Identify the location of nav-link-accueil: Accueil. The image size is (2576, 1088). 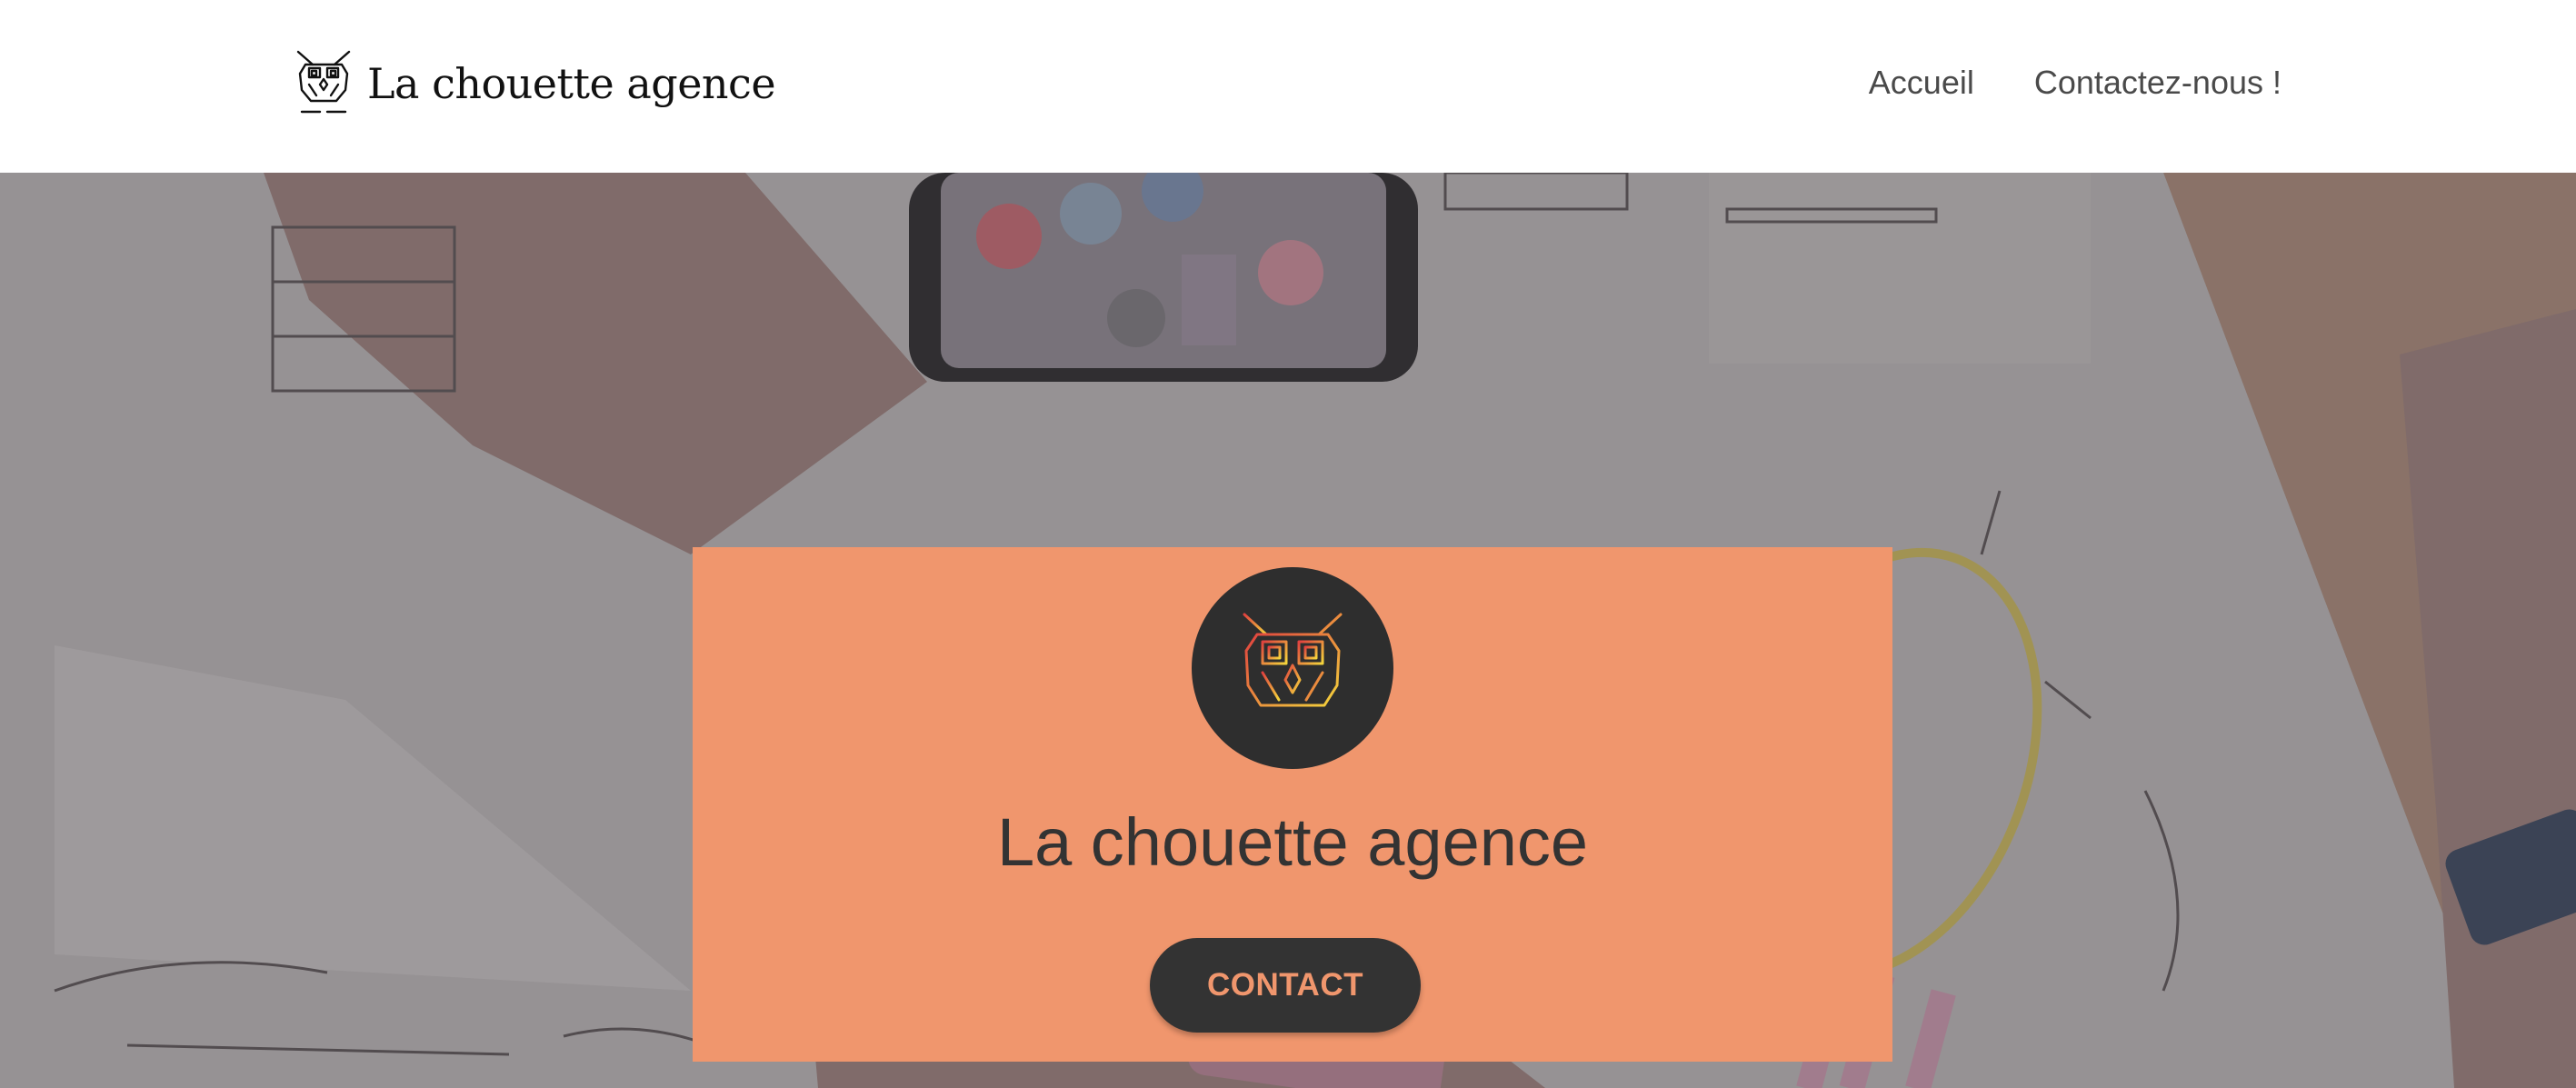
(1922, 83).